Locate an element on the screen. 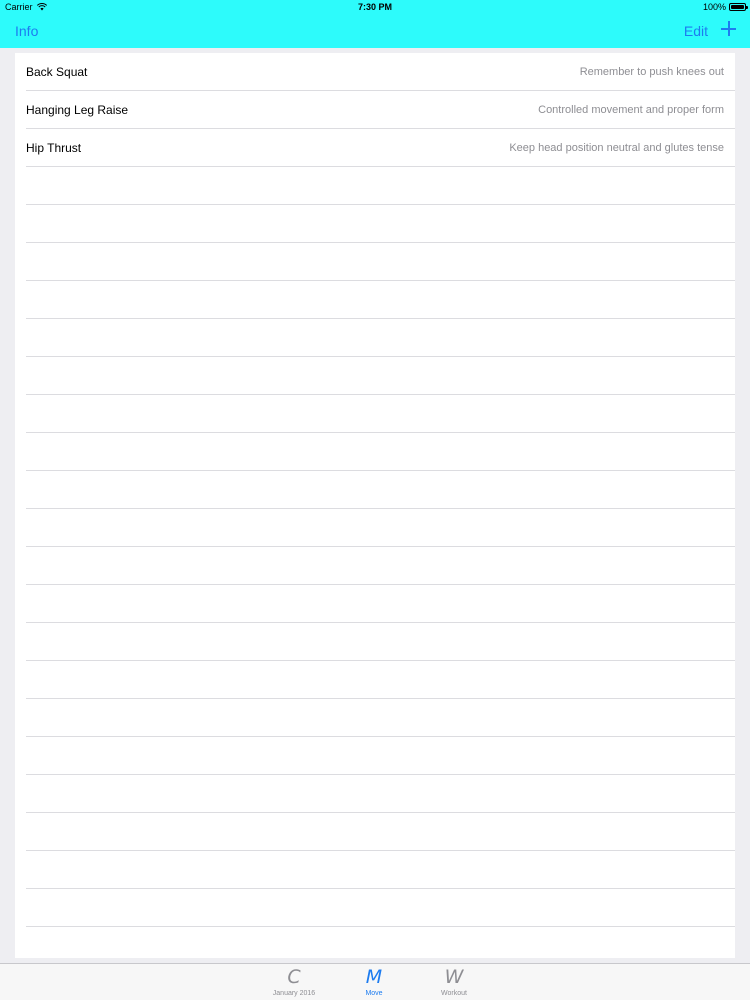  exercise-name: Hip Thrust is located at coordinates (54, 148).